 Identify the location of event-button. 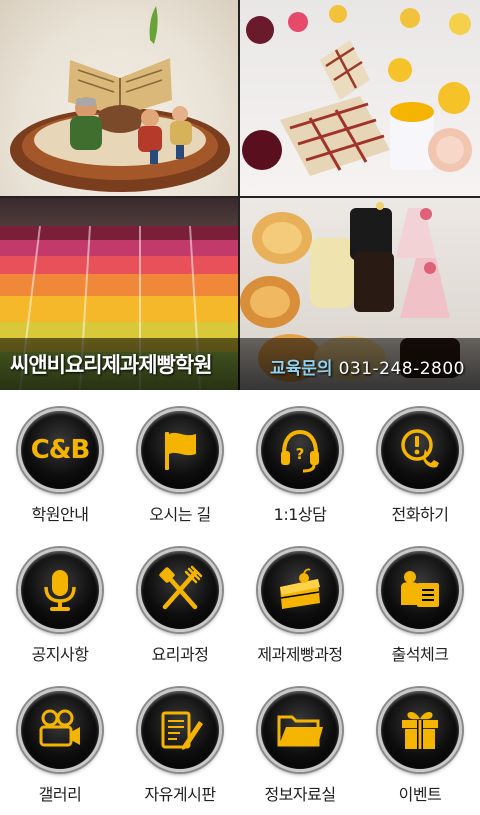
(420, 730).